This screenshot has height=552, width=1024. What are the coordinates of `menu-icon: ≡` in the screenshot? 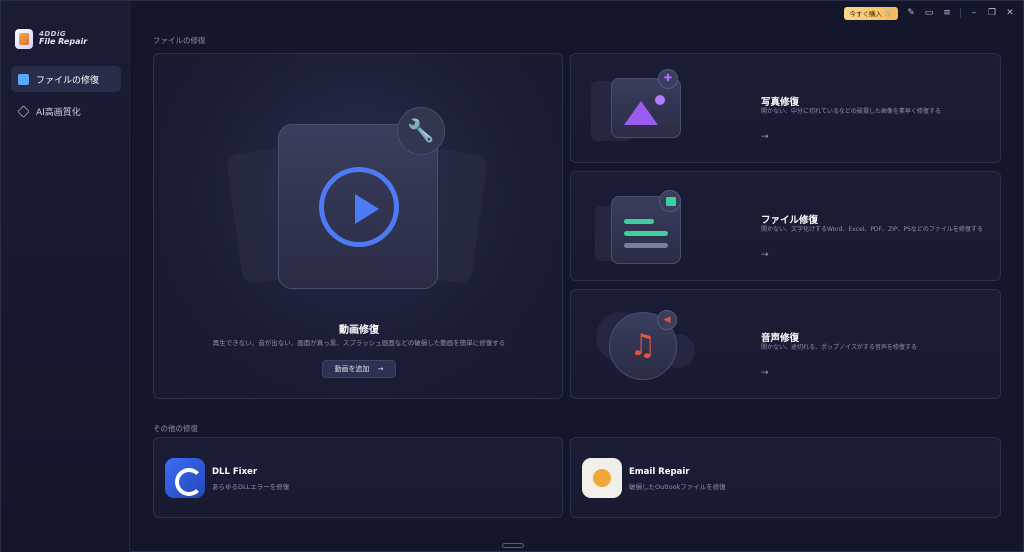 It's located at (947, 13).